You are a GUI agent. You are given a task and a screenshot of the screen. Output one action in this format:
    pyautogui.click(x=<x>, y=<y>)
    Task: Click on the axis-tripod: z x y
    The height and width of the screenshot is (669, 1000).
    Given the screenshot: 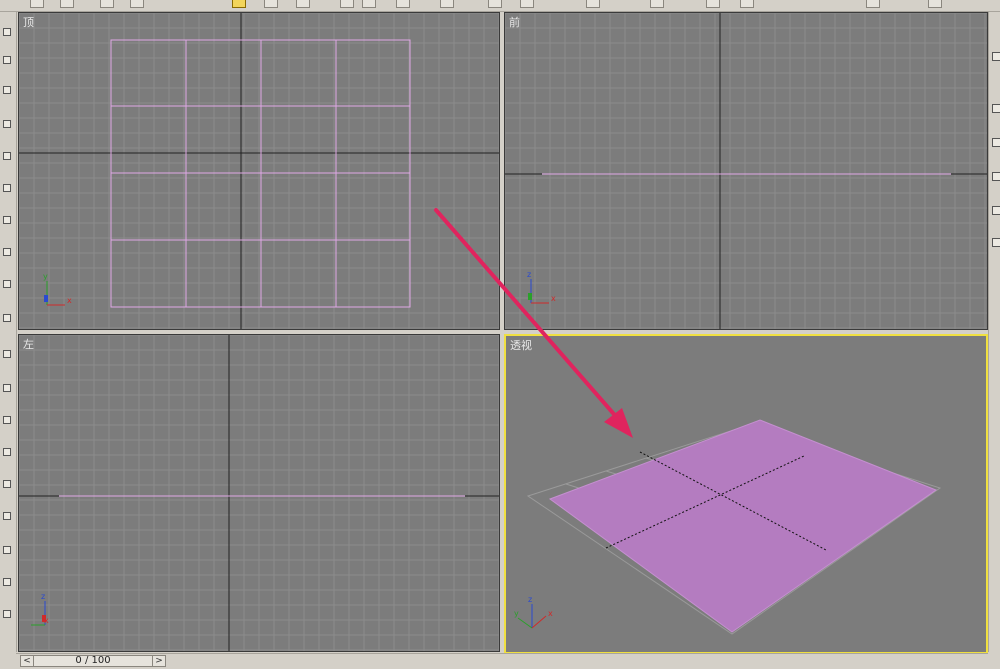 What is the action you would take?
    pyautogui.click(x=533, y=612)
    